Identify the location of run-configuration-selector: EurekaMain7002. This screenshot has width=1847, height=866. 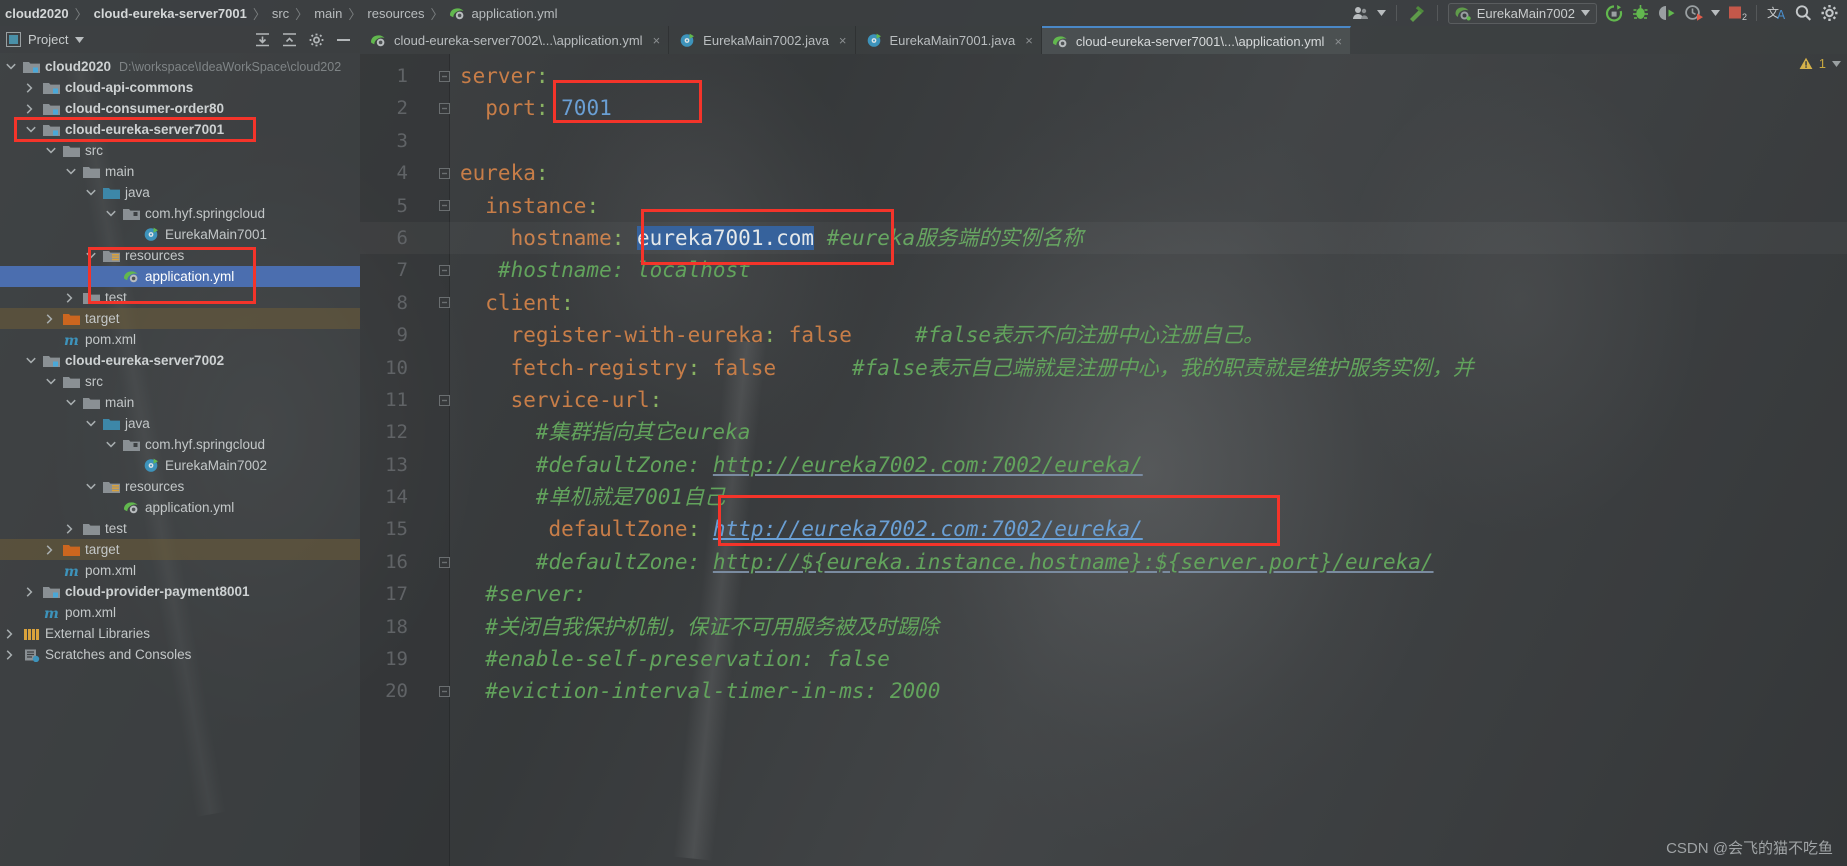
(1522, 13).